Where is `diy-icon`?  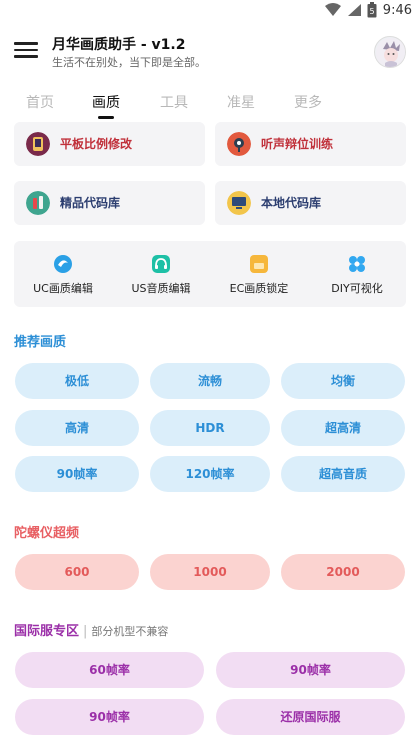 diy-icon is located at coordinates (357, 264).